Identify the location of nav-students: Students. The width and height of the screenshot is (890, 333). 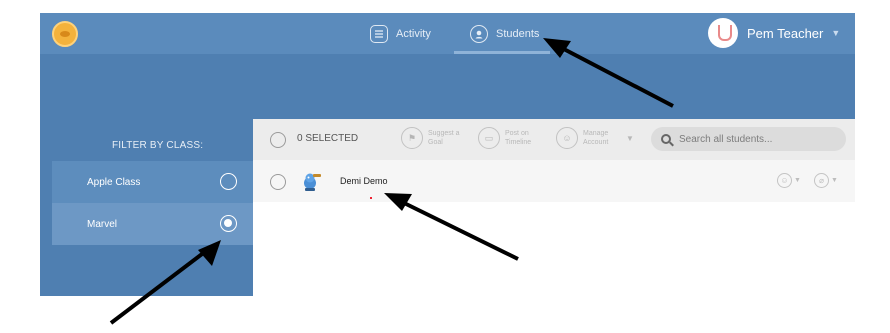
(504, 34).